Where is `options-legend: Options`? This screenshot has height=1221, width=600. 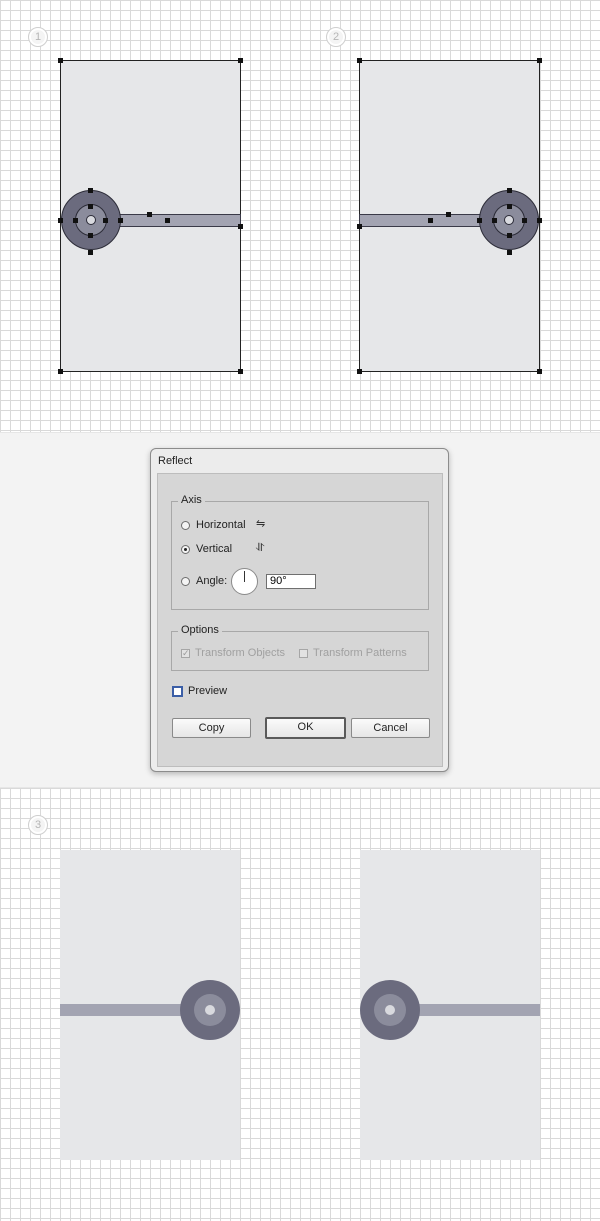 options-legend: Options is located at coordinates (200, 630).